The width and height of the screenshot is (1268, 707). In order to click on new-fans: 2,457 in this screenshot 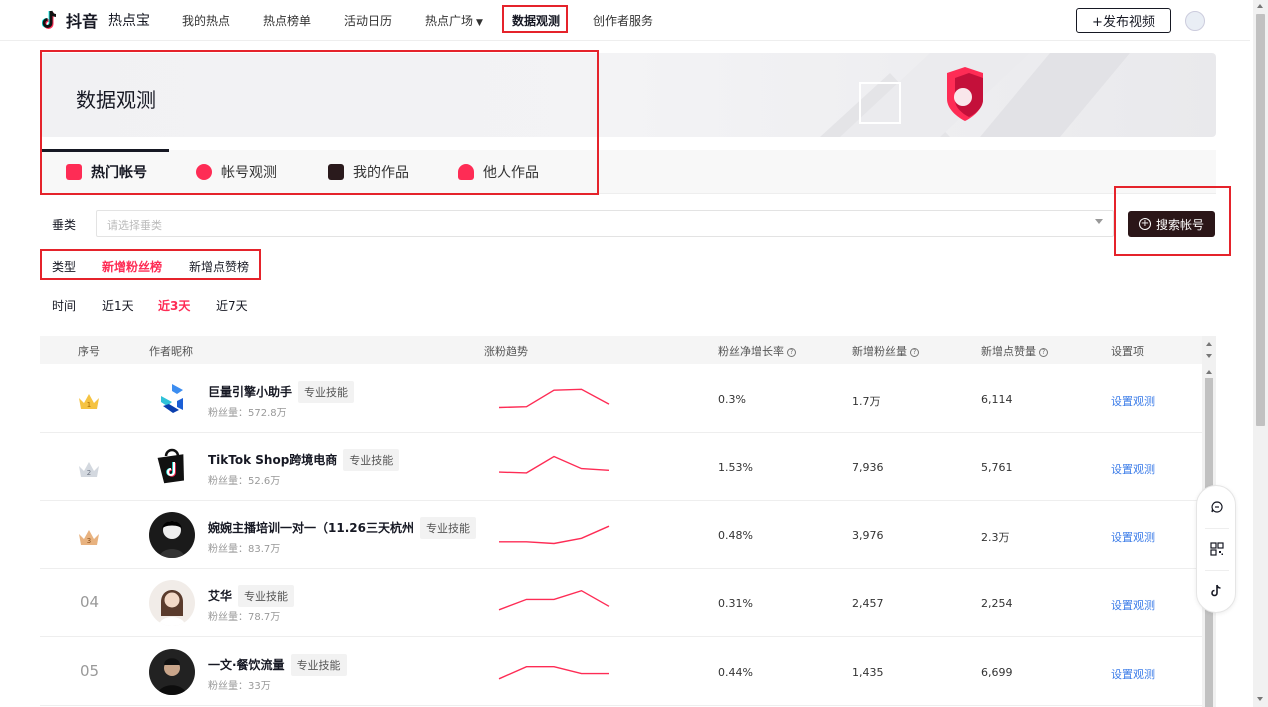, I will do `click(868, 603)`.